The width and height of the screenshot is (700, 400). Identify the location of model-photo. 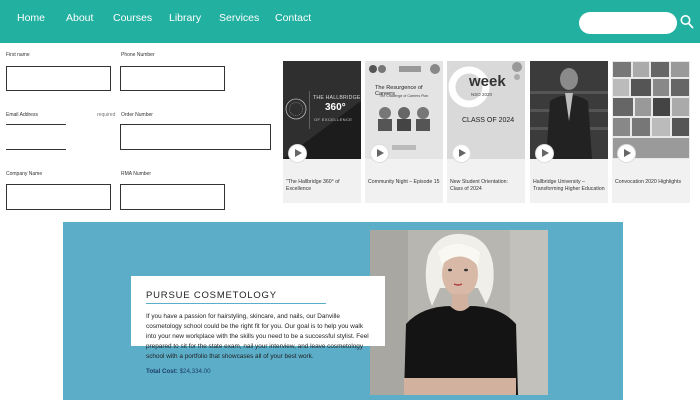
(459, 312).